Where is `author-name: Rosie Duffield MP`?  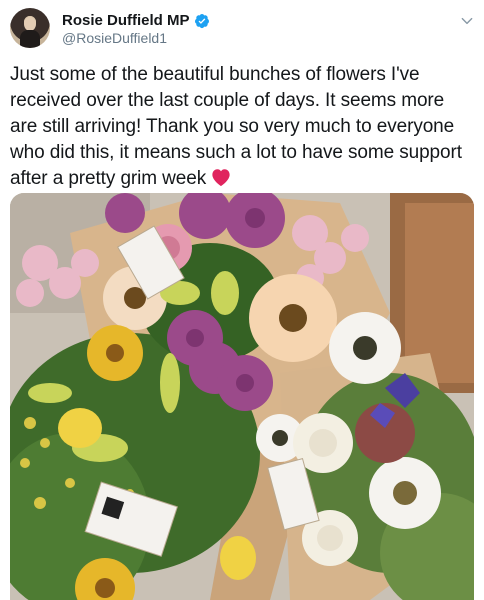
author-name: Rosie Duffield MP is located at coordinates (126, 20).